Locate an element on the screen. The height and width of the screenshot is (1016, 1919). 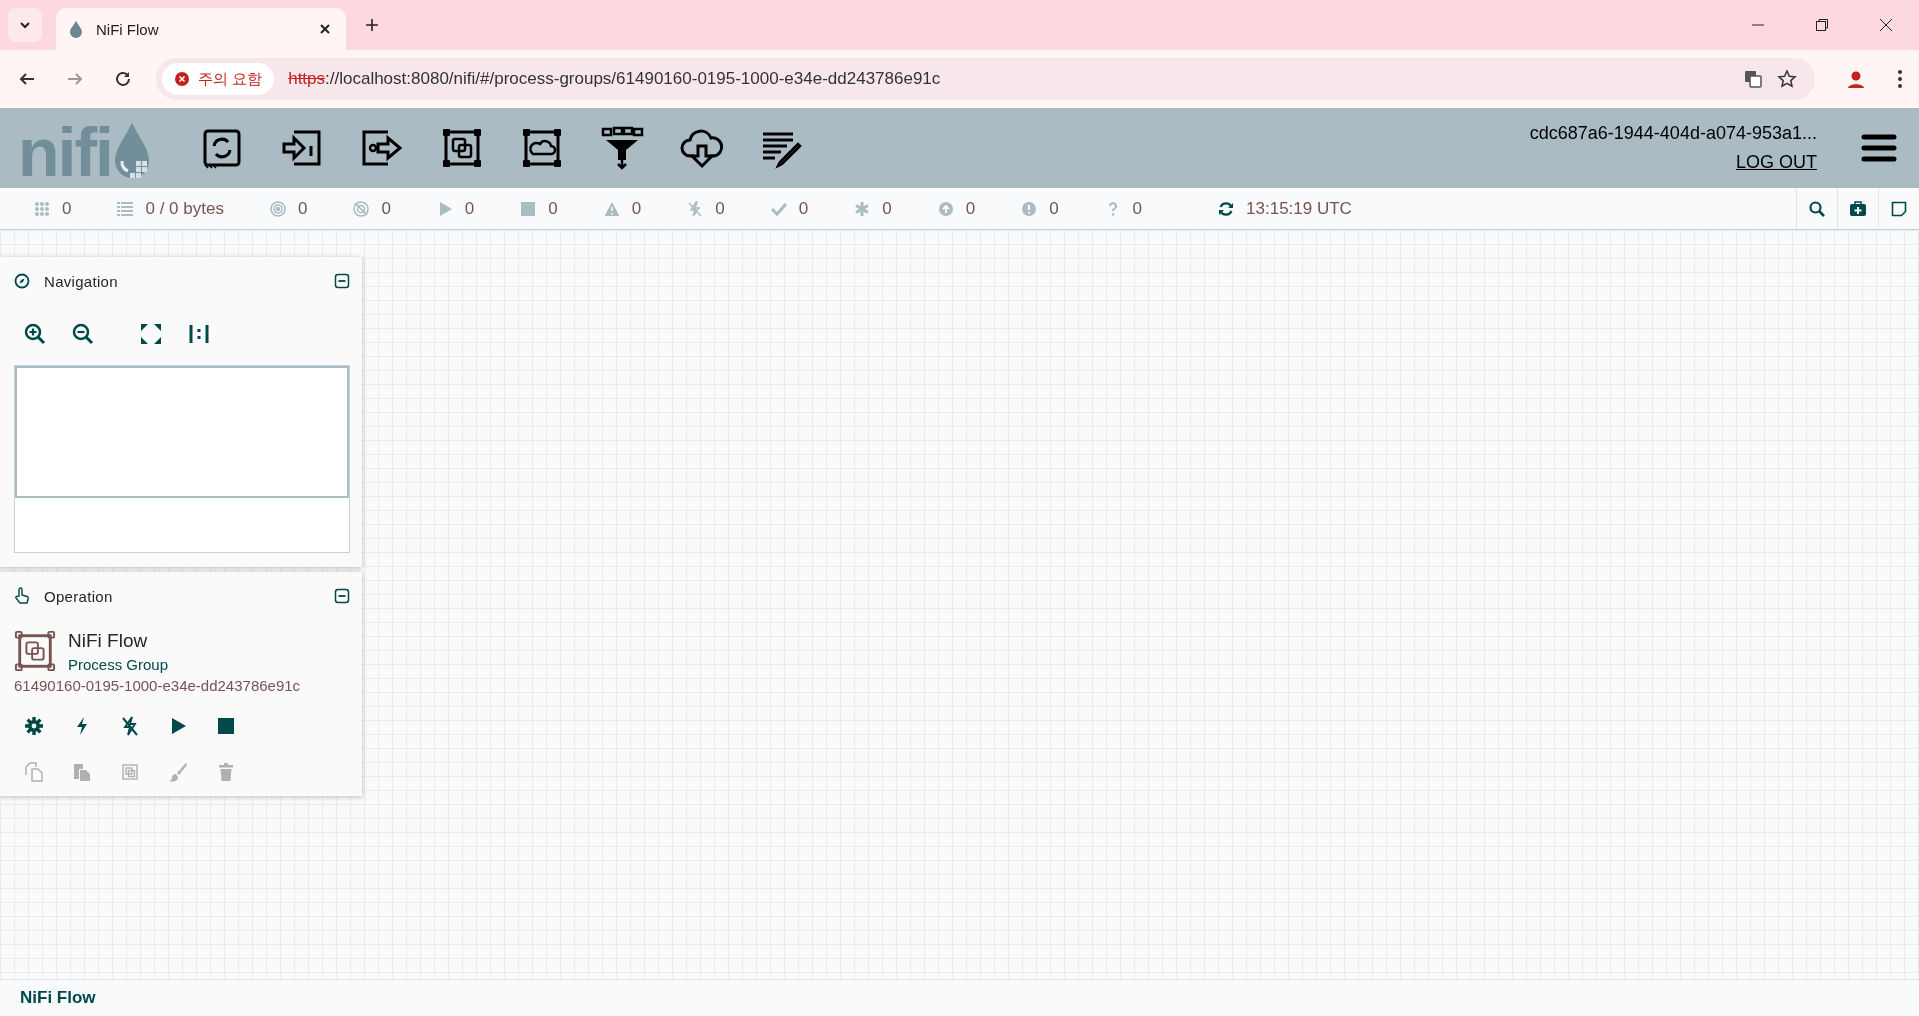
not-transmitting-status-icon is located at coordinates (361, 208).